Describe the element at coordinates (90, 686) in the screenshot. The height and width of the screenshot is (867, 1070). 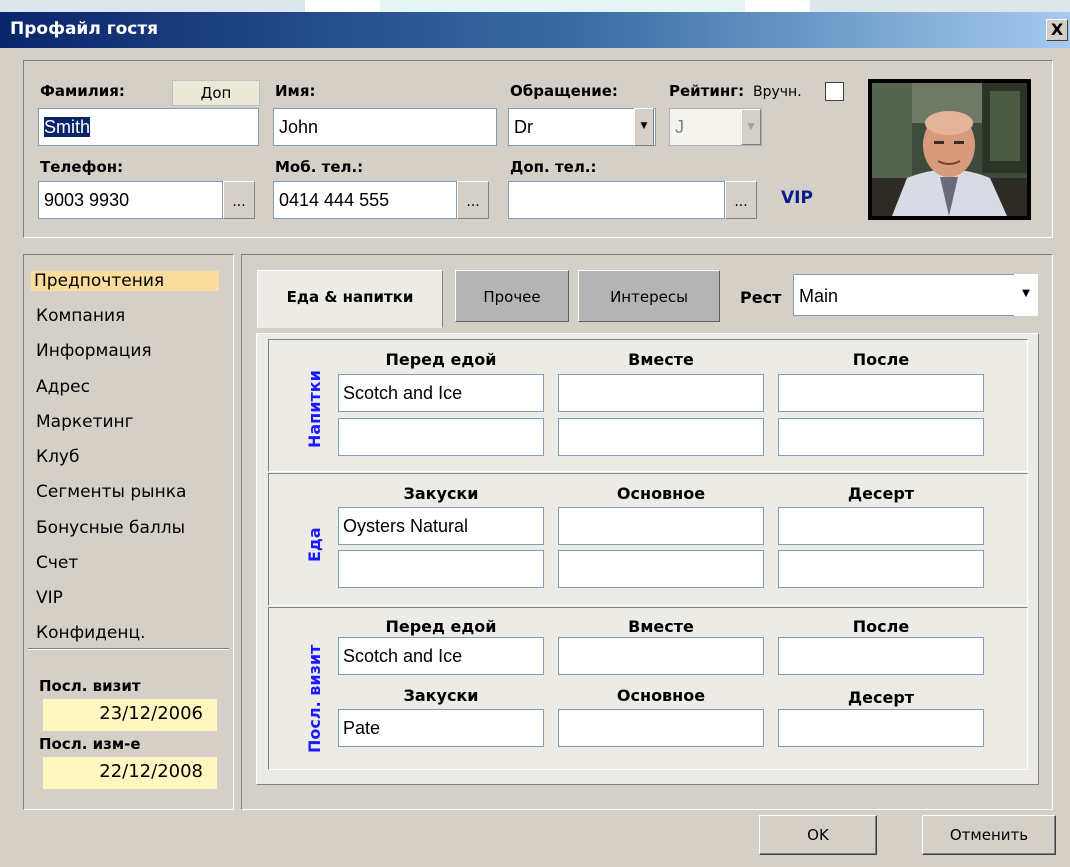
I see `last-visit-label: Посл. визит` at that location.